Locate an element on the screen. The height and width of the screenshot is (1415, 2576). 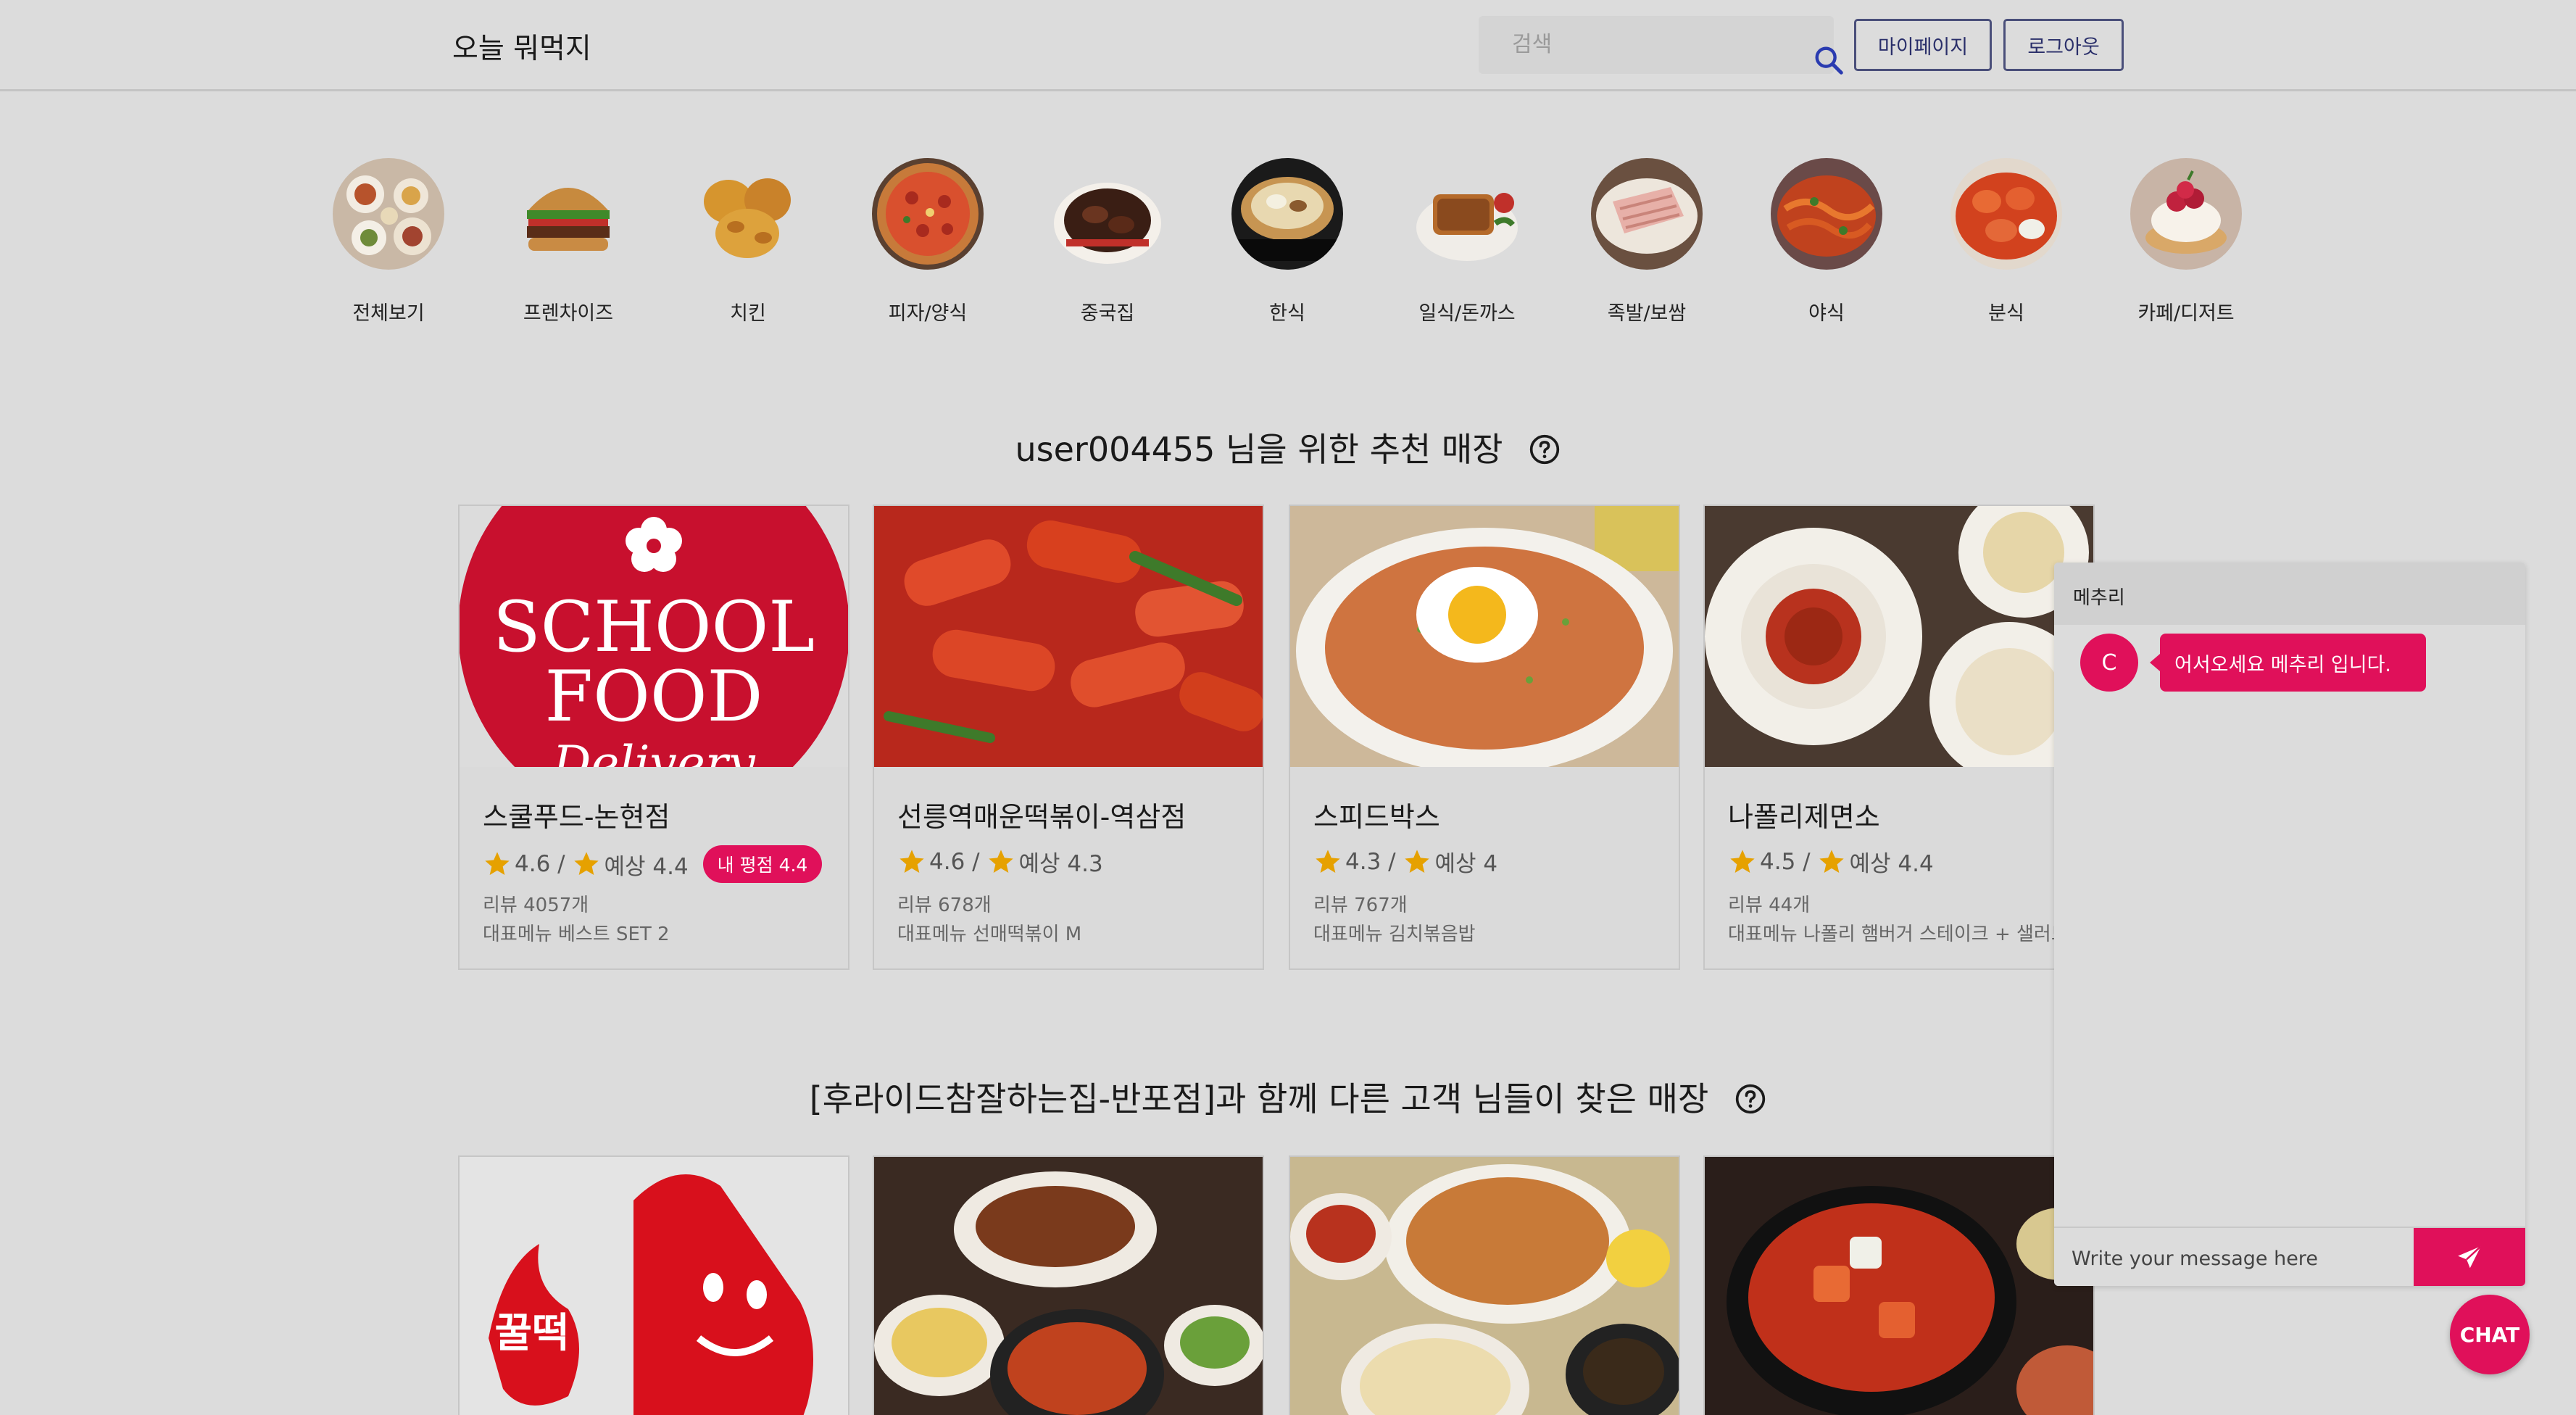
category-snack: 분식 is located at coordinates (2006, 241).